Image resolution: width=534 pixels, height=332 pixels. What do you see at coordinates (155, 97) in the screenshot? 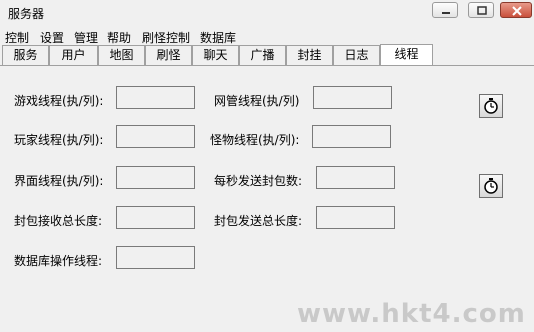
I see `game-threads-field` at bounding box center [155, 97].